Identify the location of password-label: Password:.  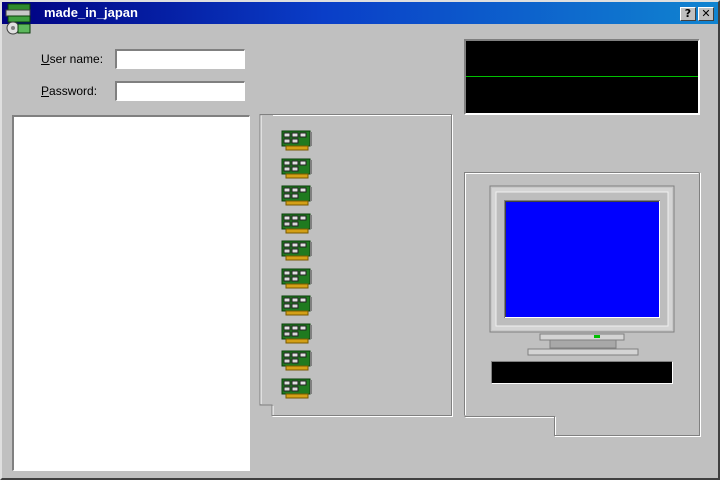
(69, 91).